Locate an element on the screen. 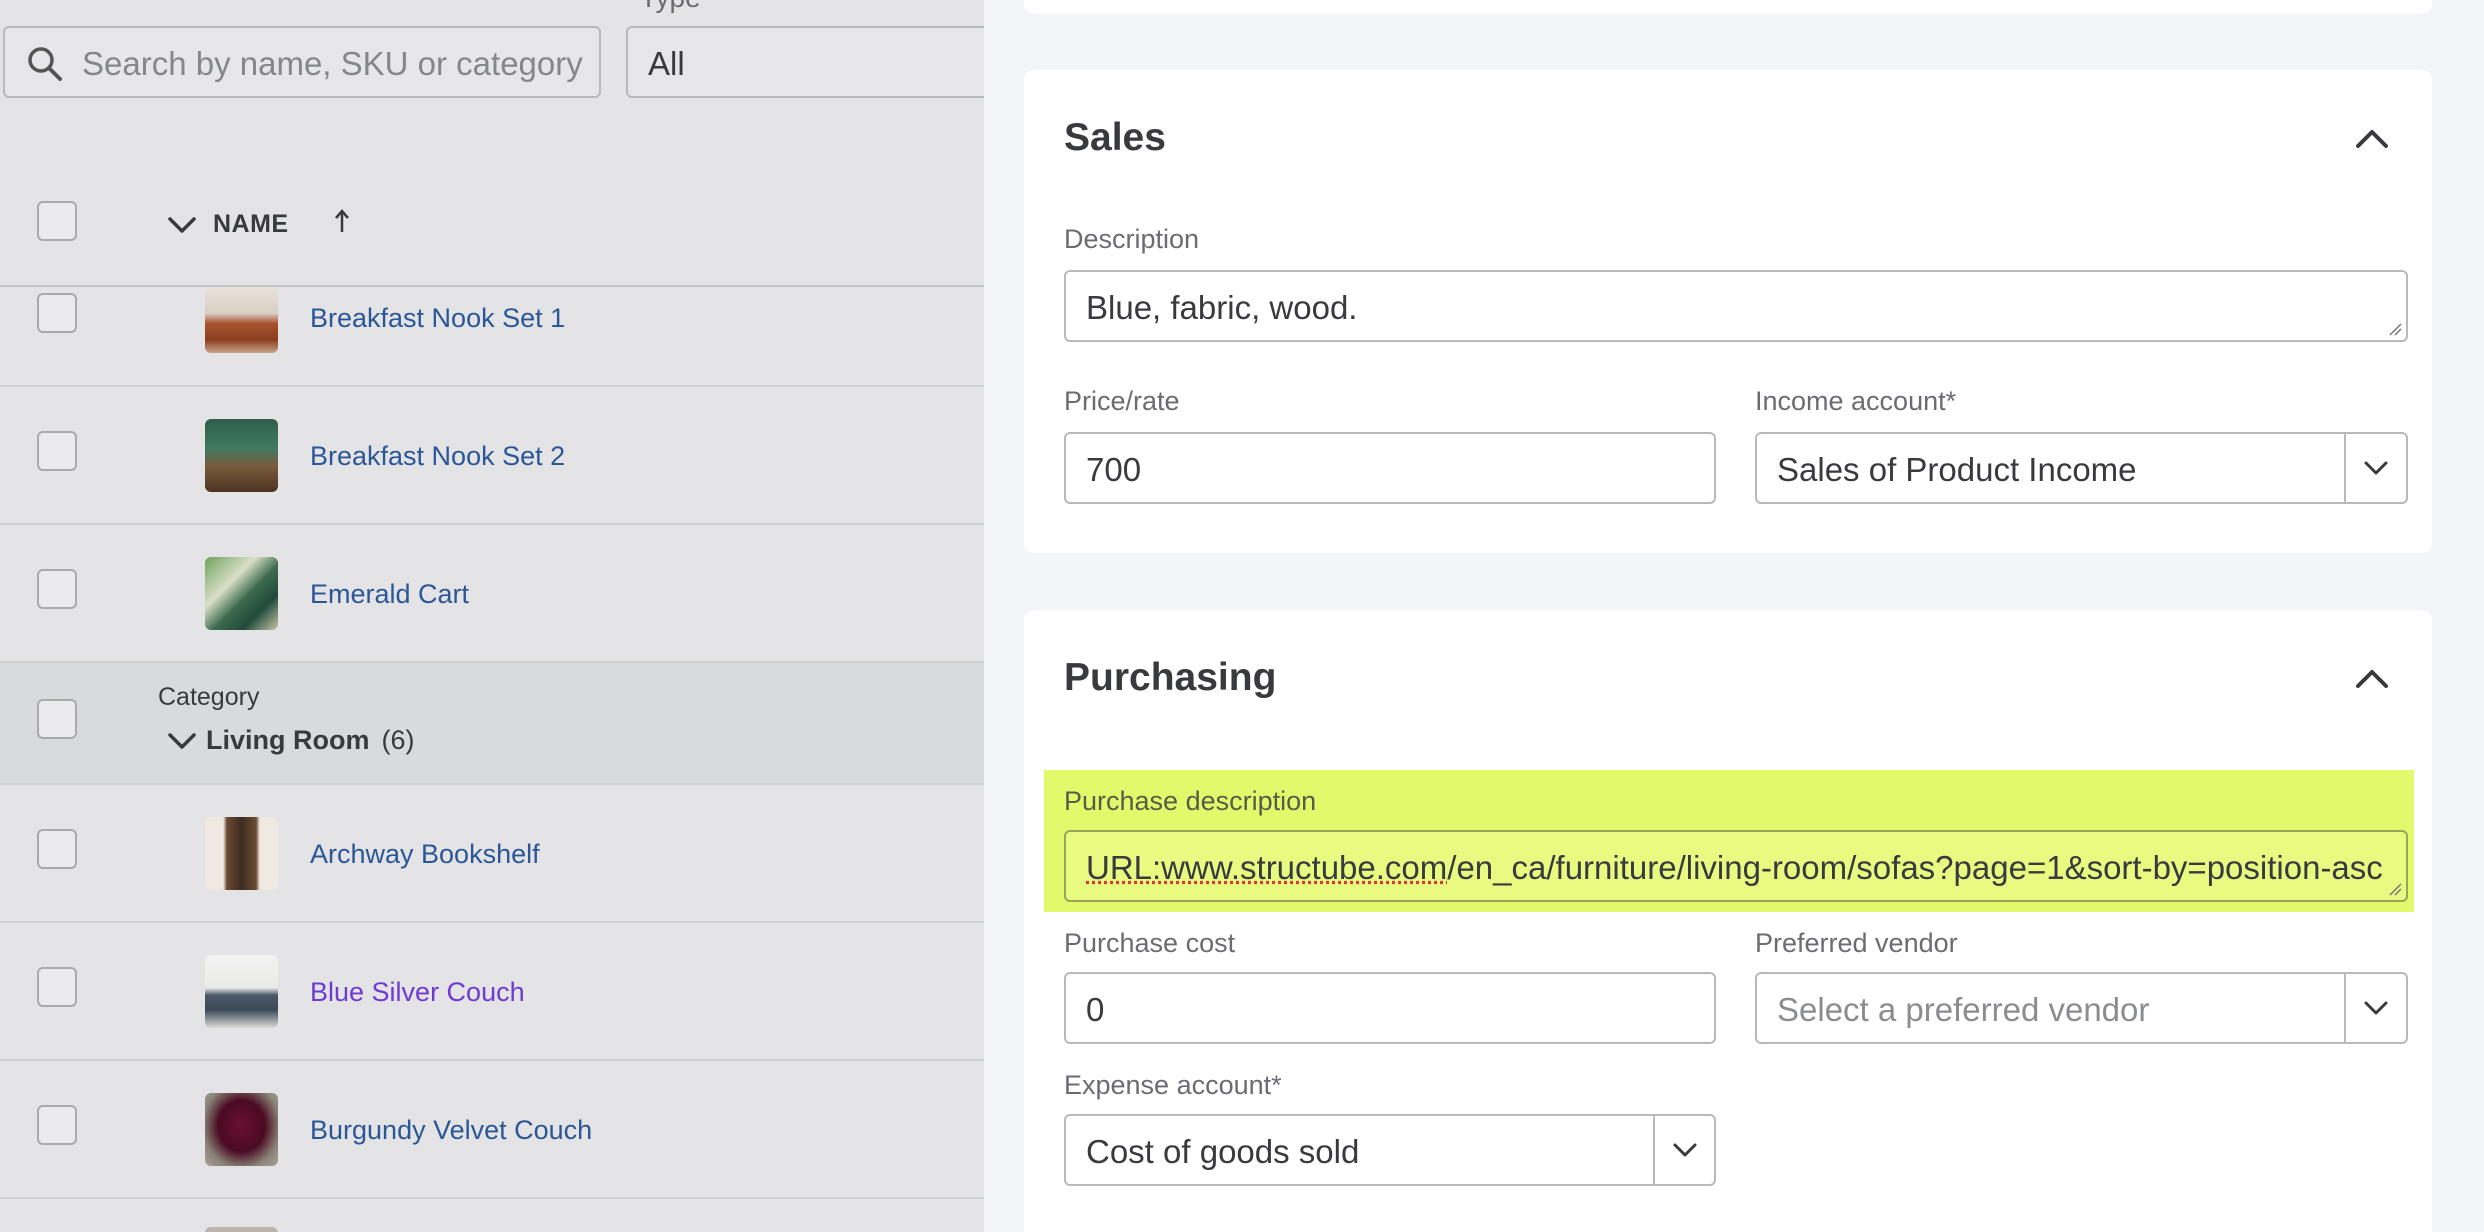 The height and width of the screenshot is (1232, 2484). item-name-link: Breakfast Nook Set 1 is located at coordinates (437, 318).